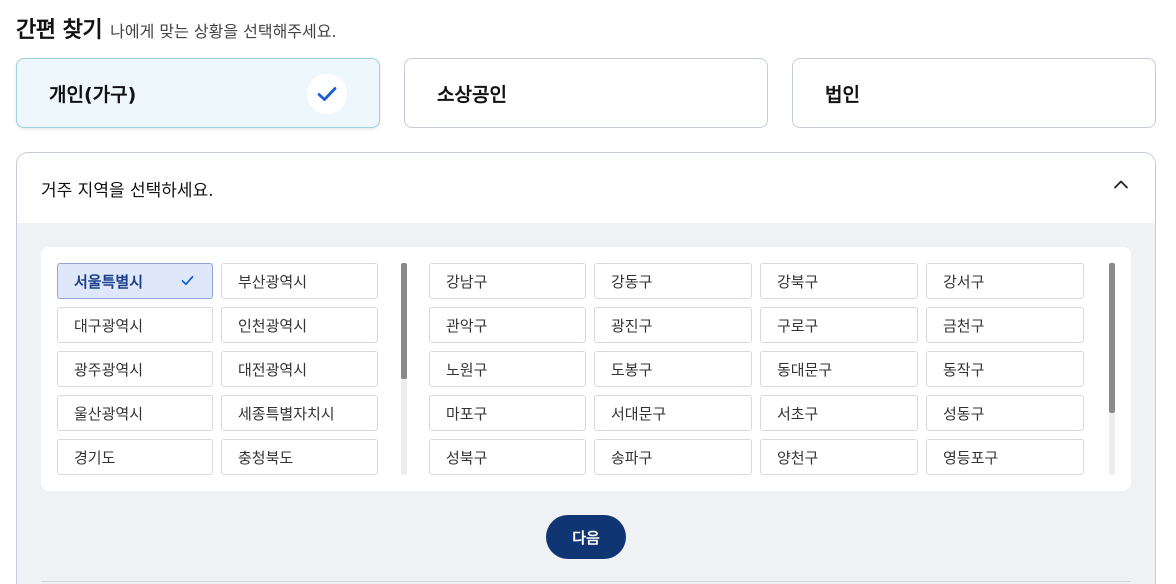  What do you see at coordinates (273, 369) in the screenshot?
I see `city-label: 대전광역시` at bounding box center [273, 369].